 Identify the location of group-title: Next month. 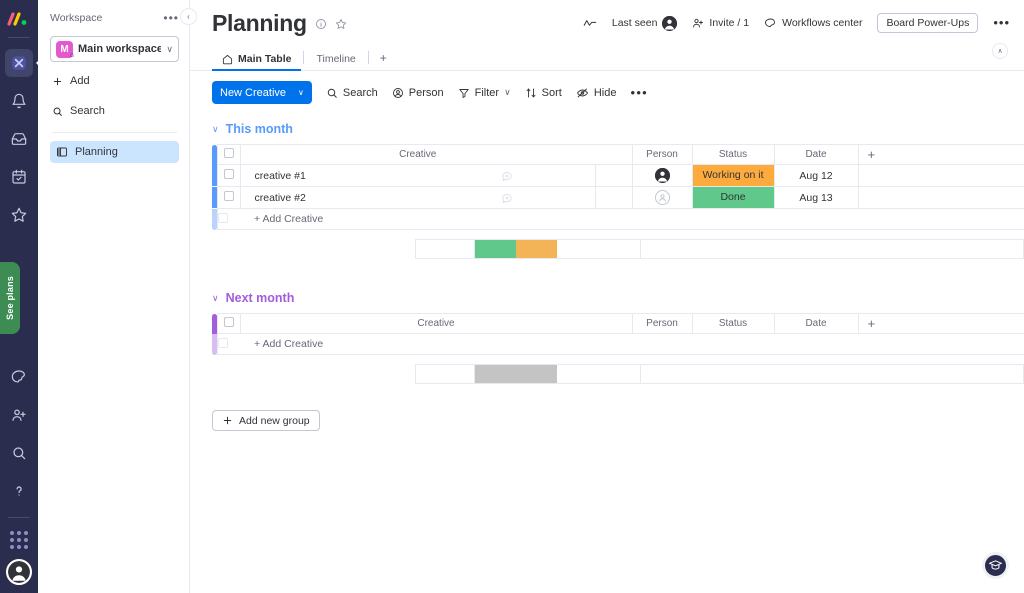
(260, 298).